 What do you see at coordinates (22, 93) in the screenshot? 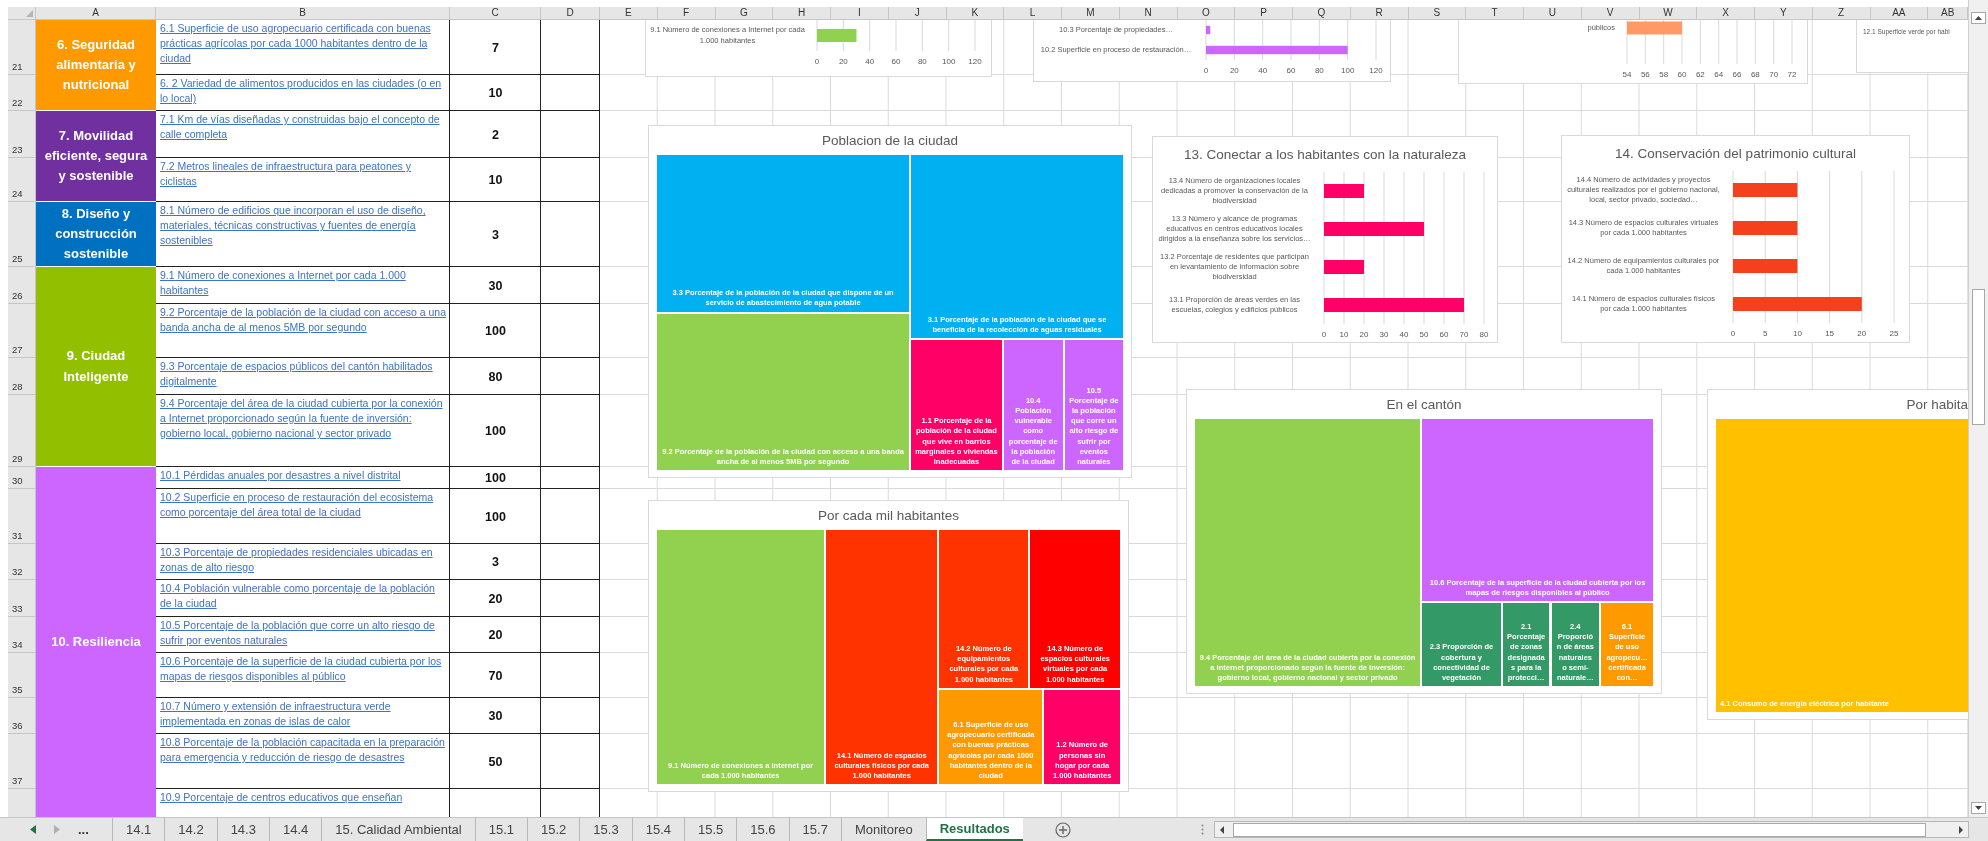
I see `row-header: 22` at bounding box center [22, 93].